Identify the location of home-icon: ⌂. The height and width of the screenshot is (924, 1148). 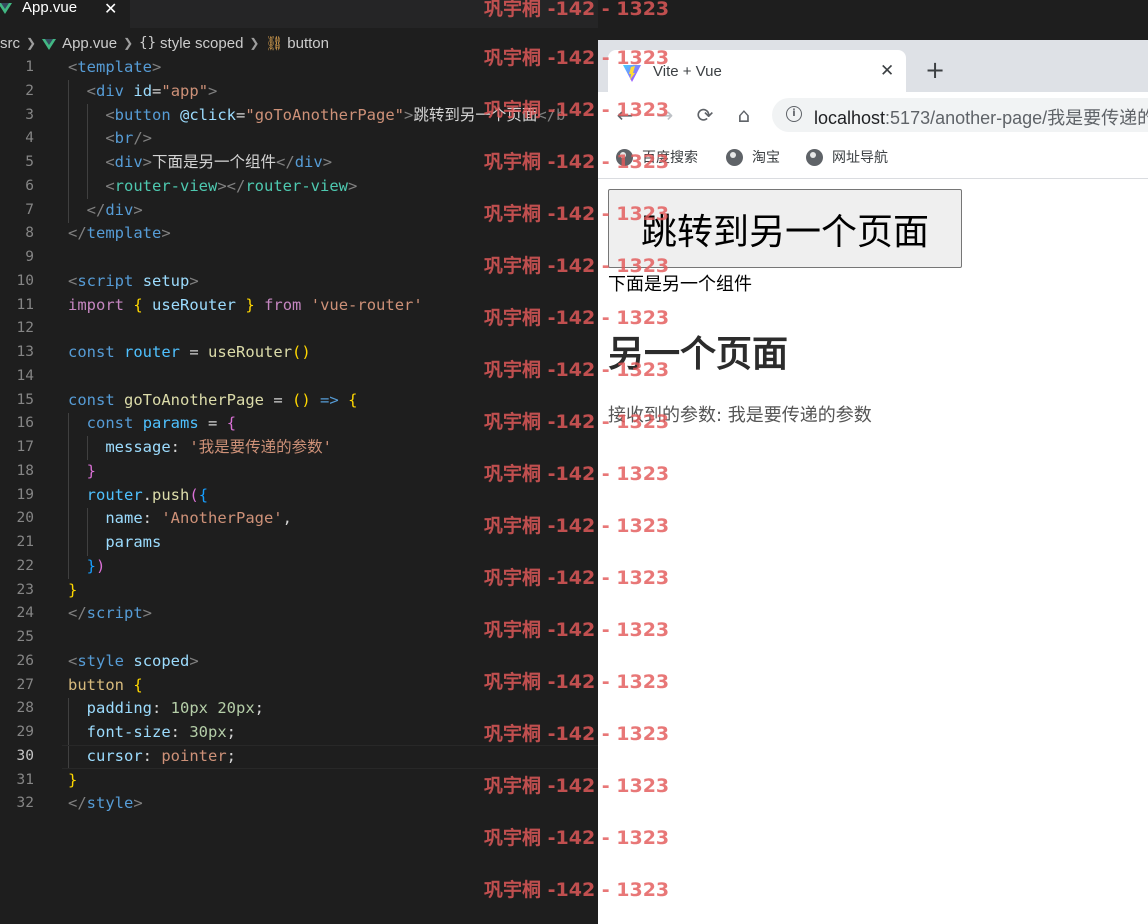
(744, 115).